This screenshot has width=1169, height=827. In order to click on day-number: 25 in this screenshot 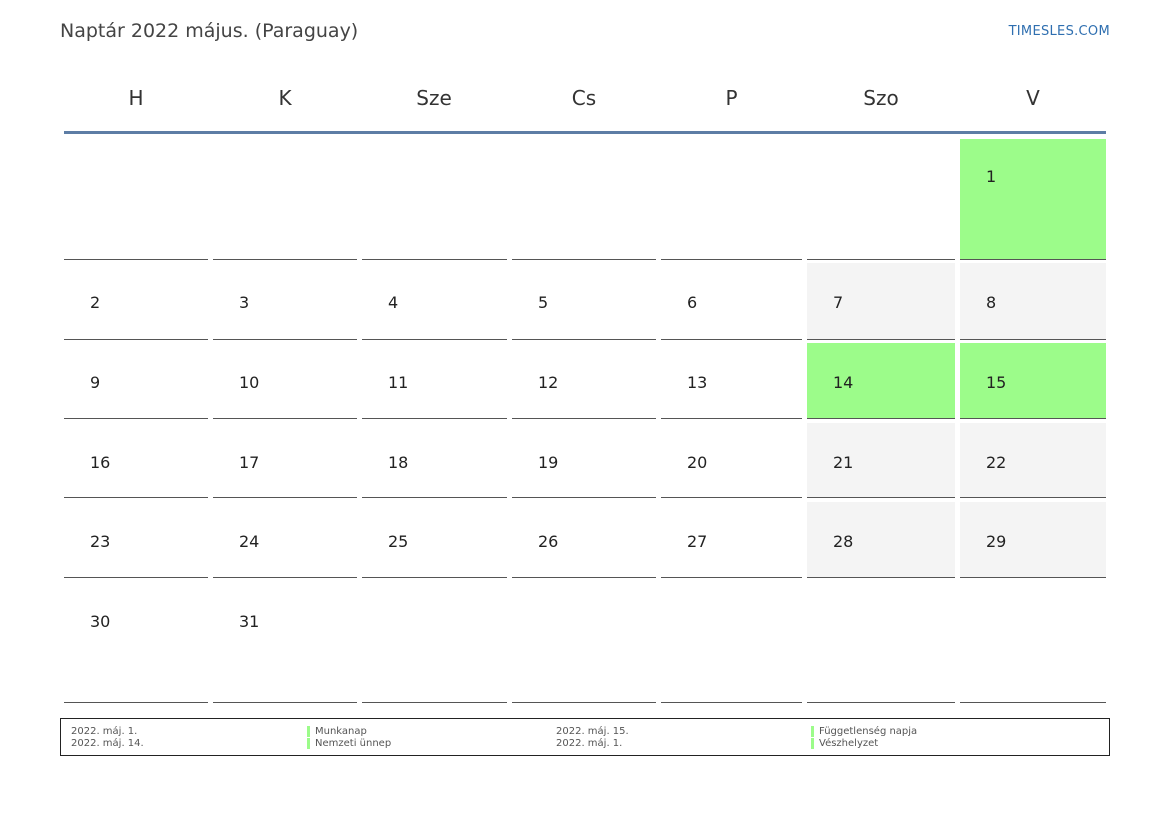, I will do `click(398, 541)`.